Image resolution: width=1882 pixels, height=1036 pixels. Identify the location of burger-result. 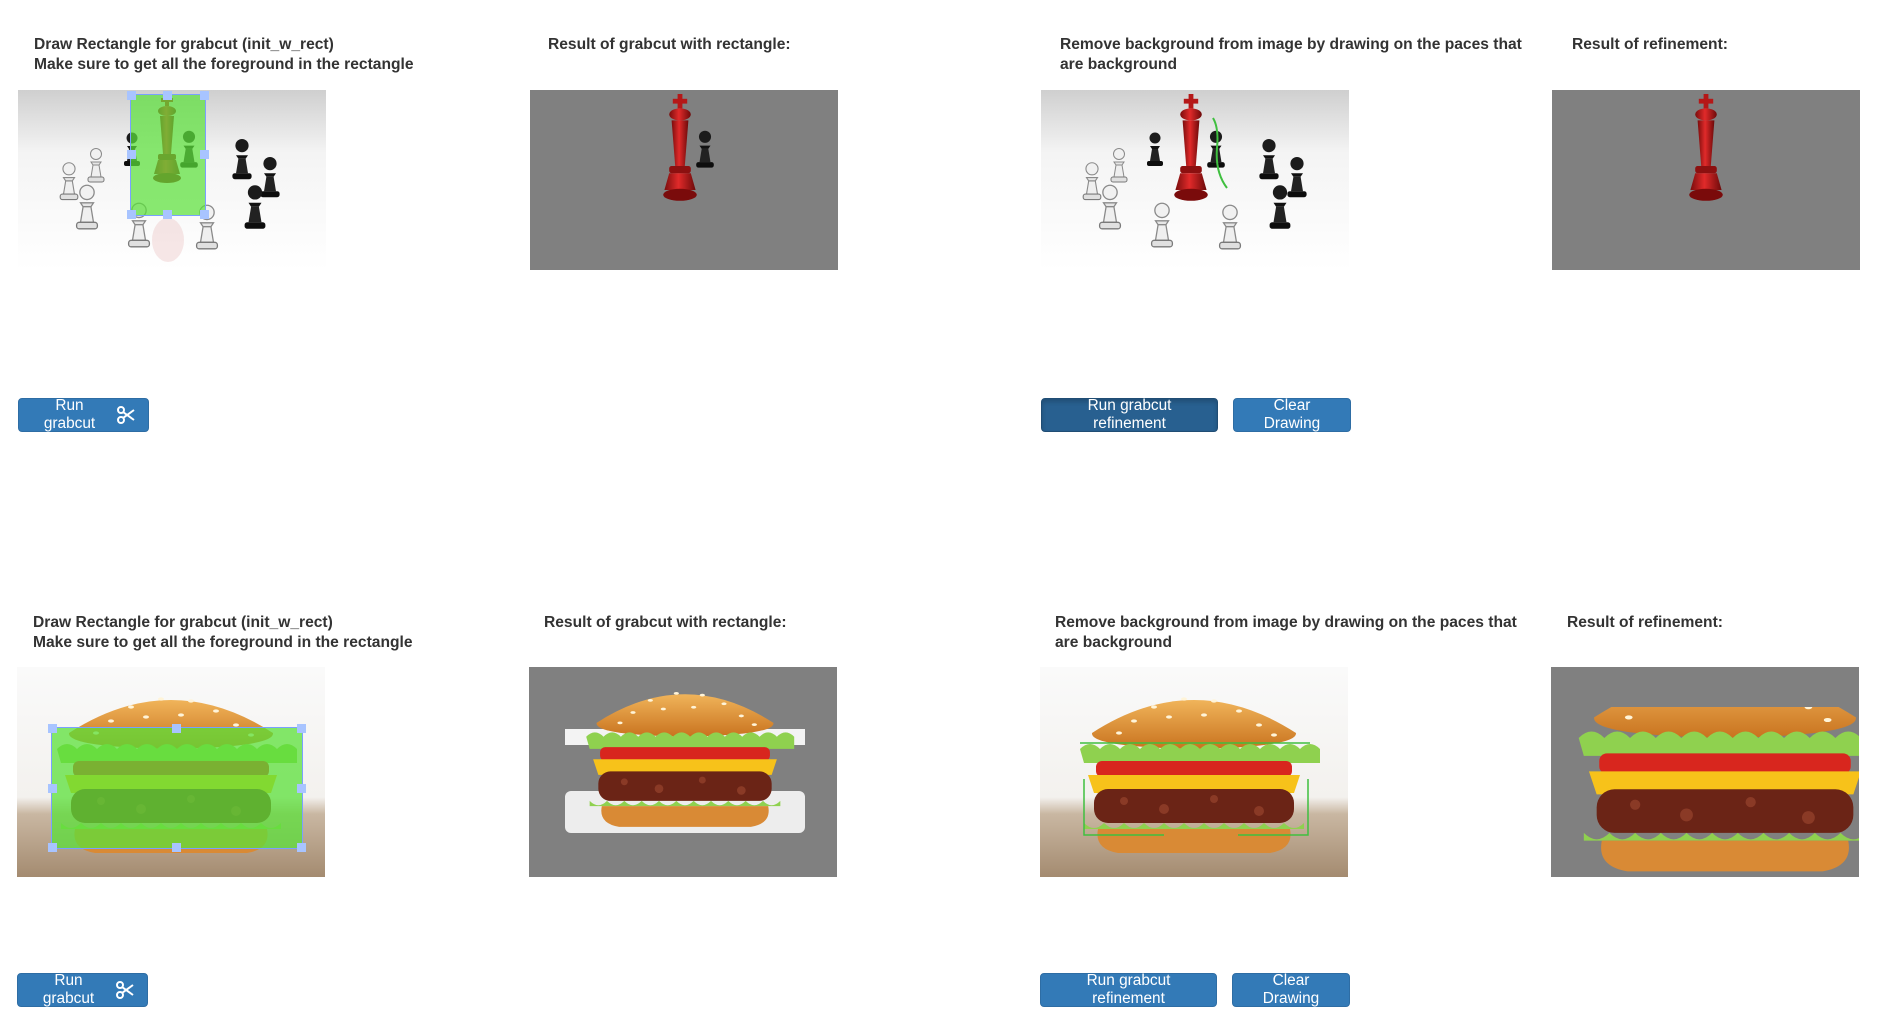
(685, 762).